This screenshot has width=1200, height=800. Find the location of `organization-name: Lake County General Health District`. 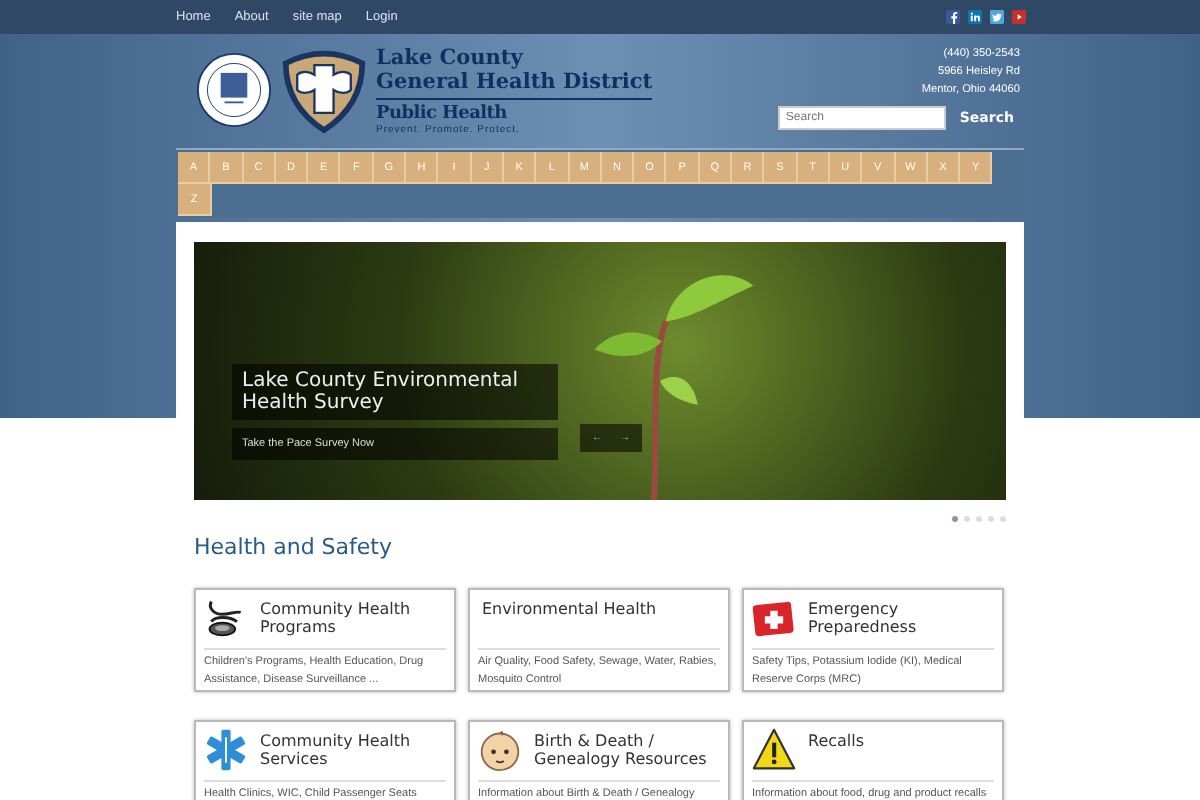

organization-name: Lake County General Health District is located at coordinates (514, 72).